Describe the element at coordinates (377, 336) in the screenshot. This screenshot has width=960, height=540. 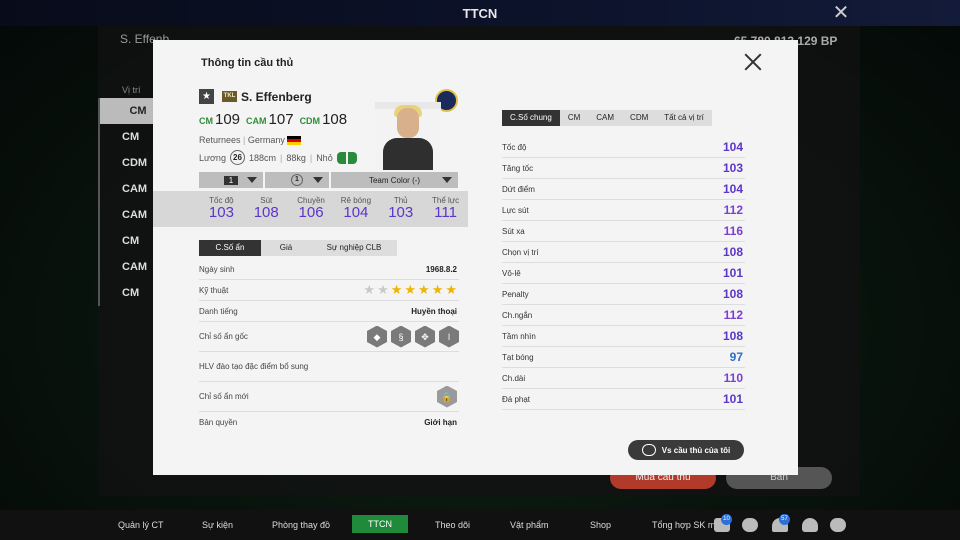
I see `diamond-trait-icon: ◆` at that location.